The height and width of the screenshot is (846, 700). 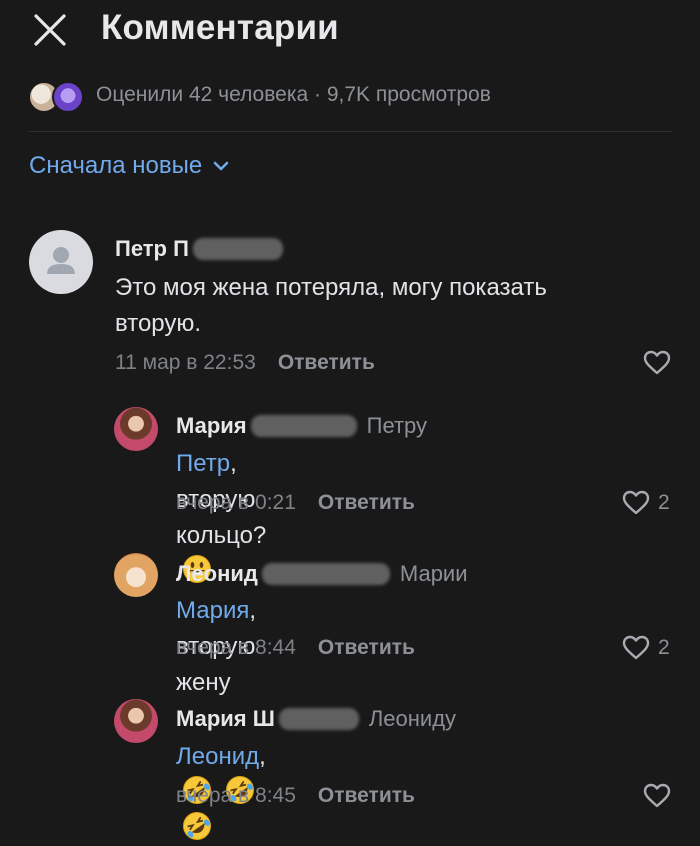 I want to click on mention-link: Петр, so click(x=203, y=463).